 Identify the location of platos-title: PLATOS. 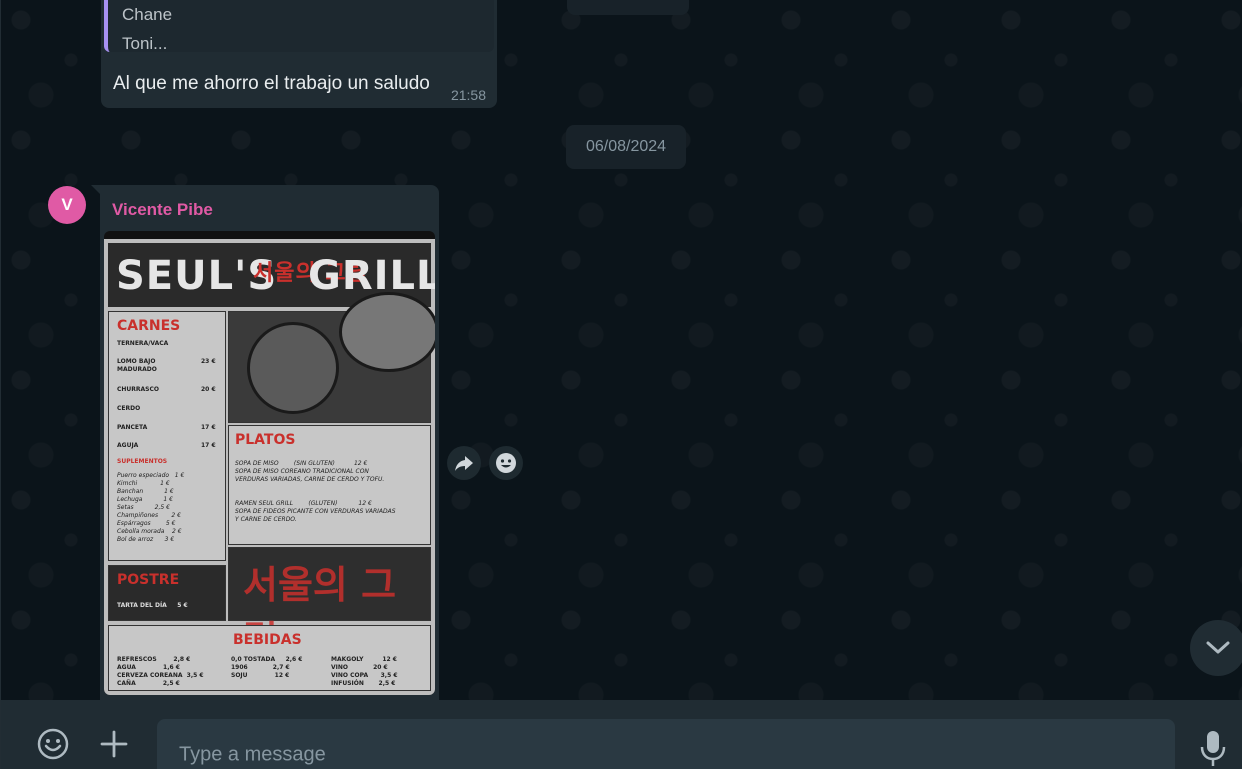
(265, 440).